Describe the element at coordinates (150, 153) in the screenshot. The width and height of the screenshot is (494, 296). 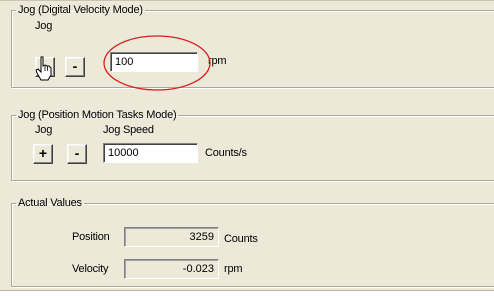
I see `jog-speed-input: 10000` at that location.